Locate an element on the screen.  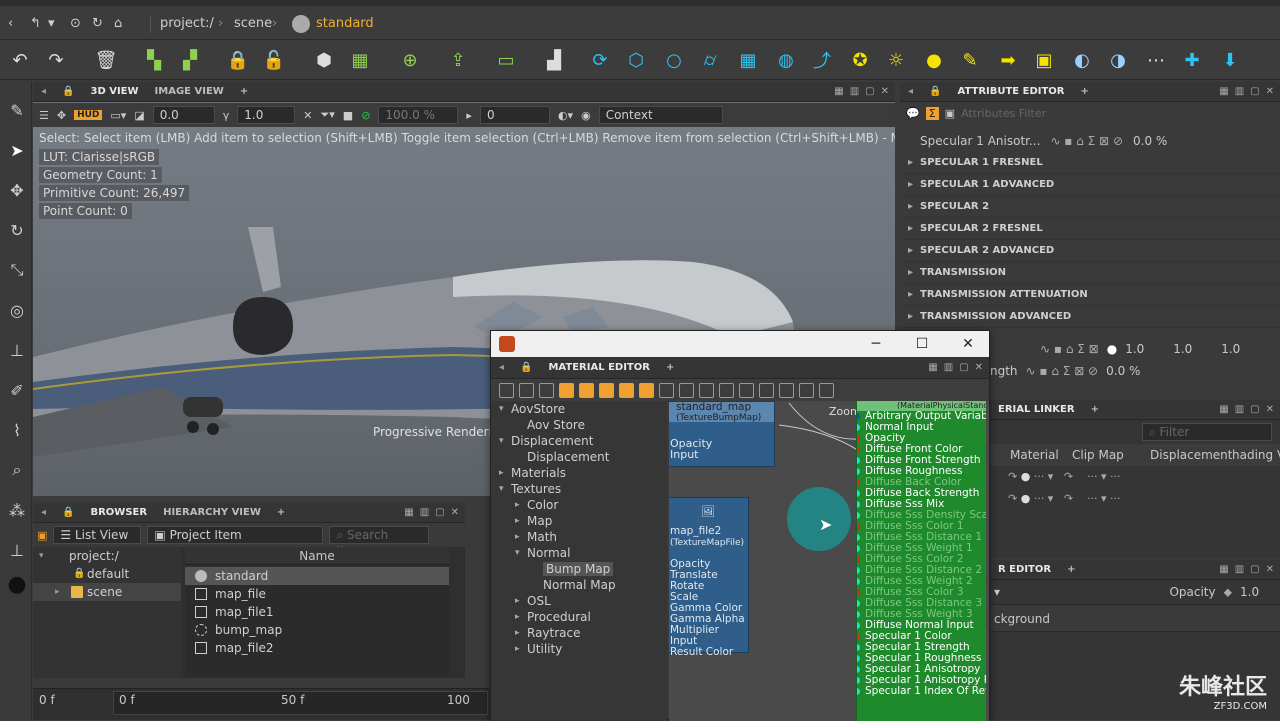
attr-value: 0.0 % is located at coordinates (1123, 371).